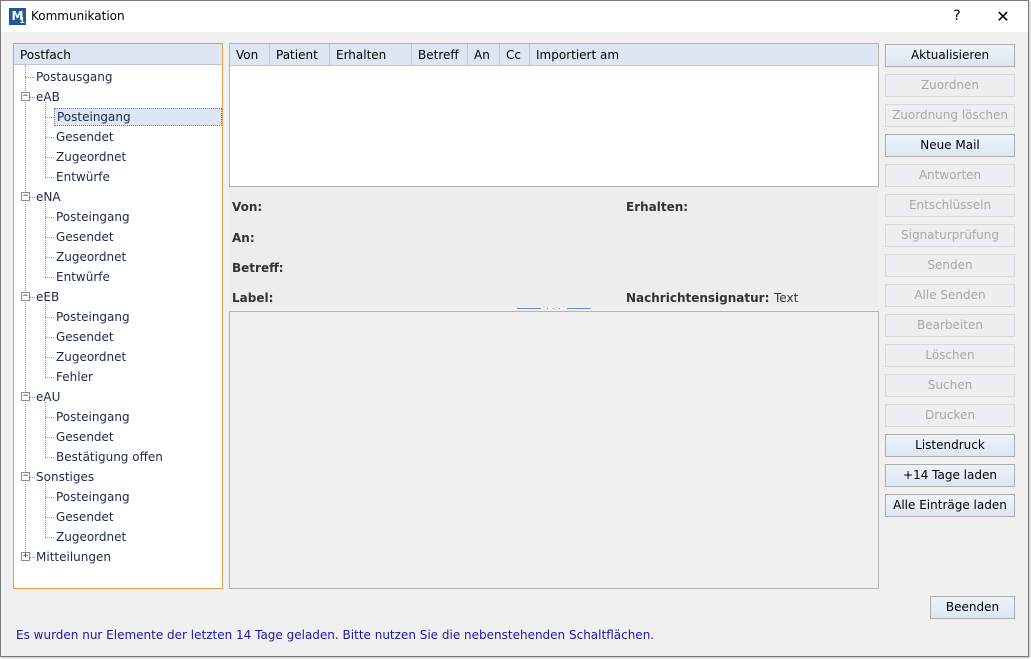 The width and height of the screenshot is (1031, 659). What do you see at coordinates (950, 175) in the screenshot?
I see `action-button: Antworten` at bounding box center [950, 175].